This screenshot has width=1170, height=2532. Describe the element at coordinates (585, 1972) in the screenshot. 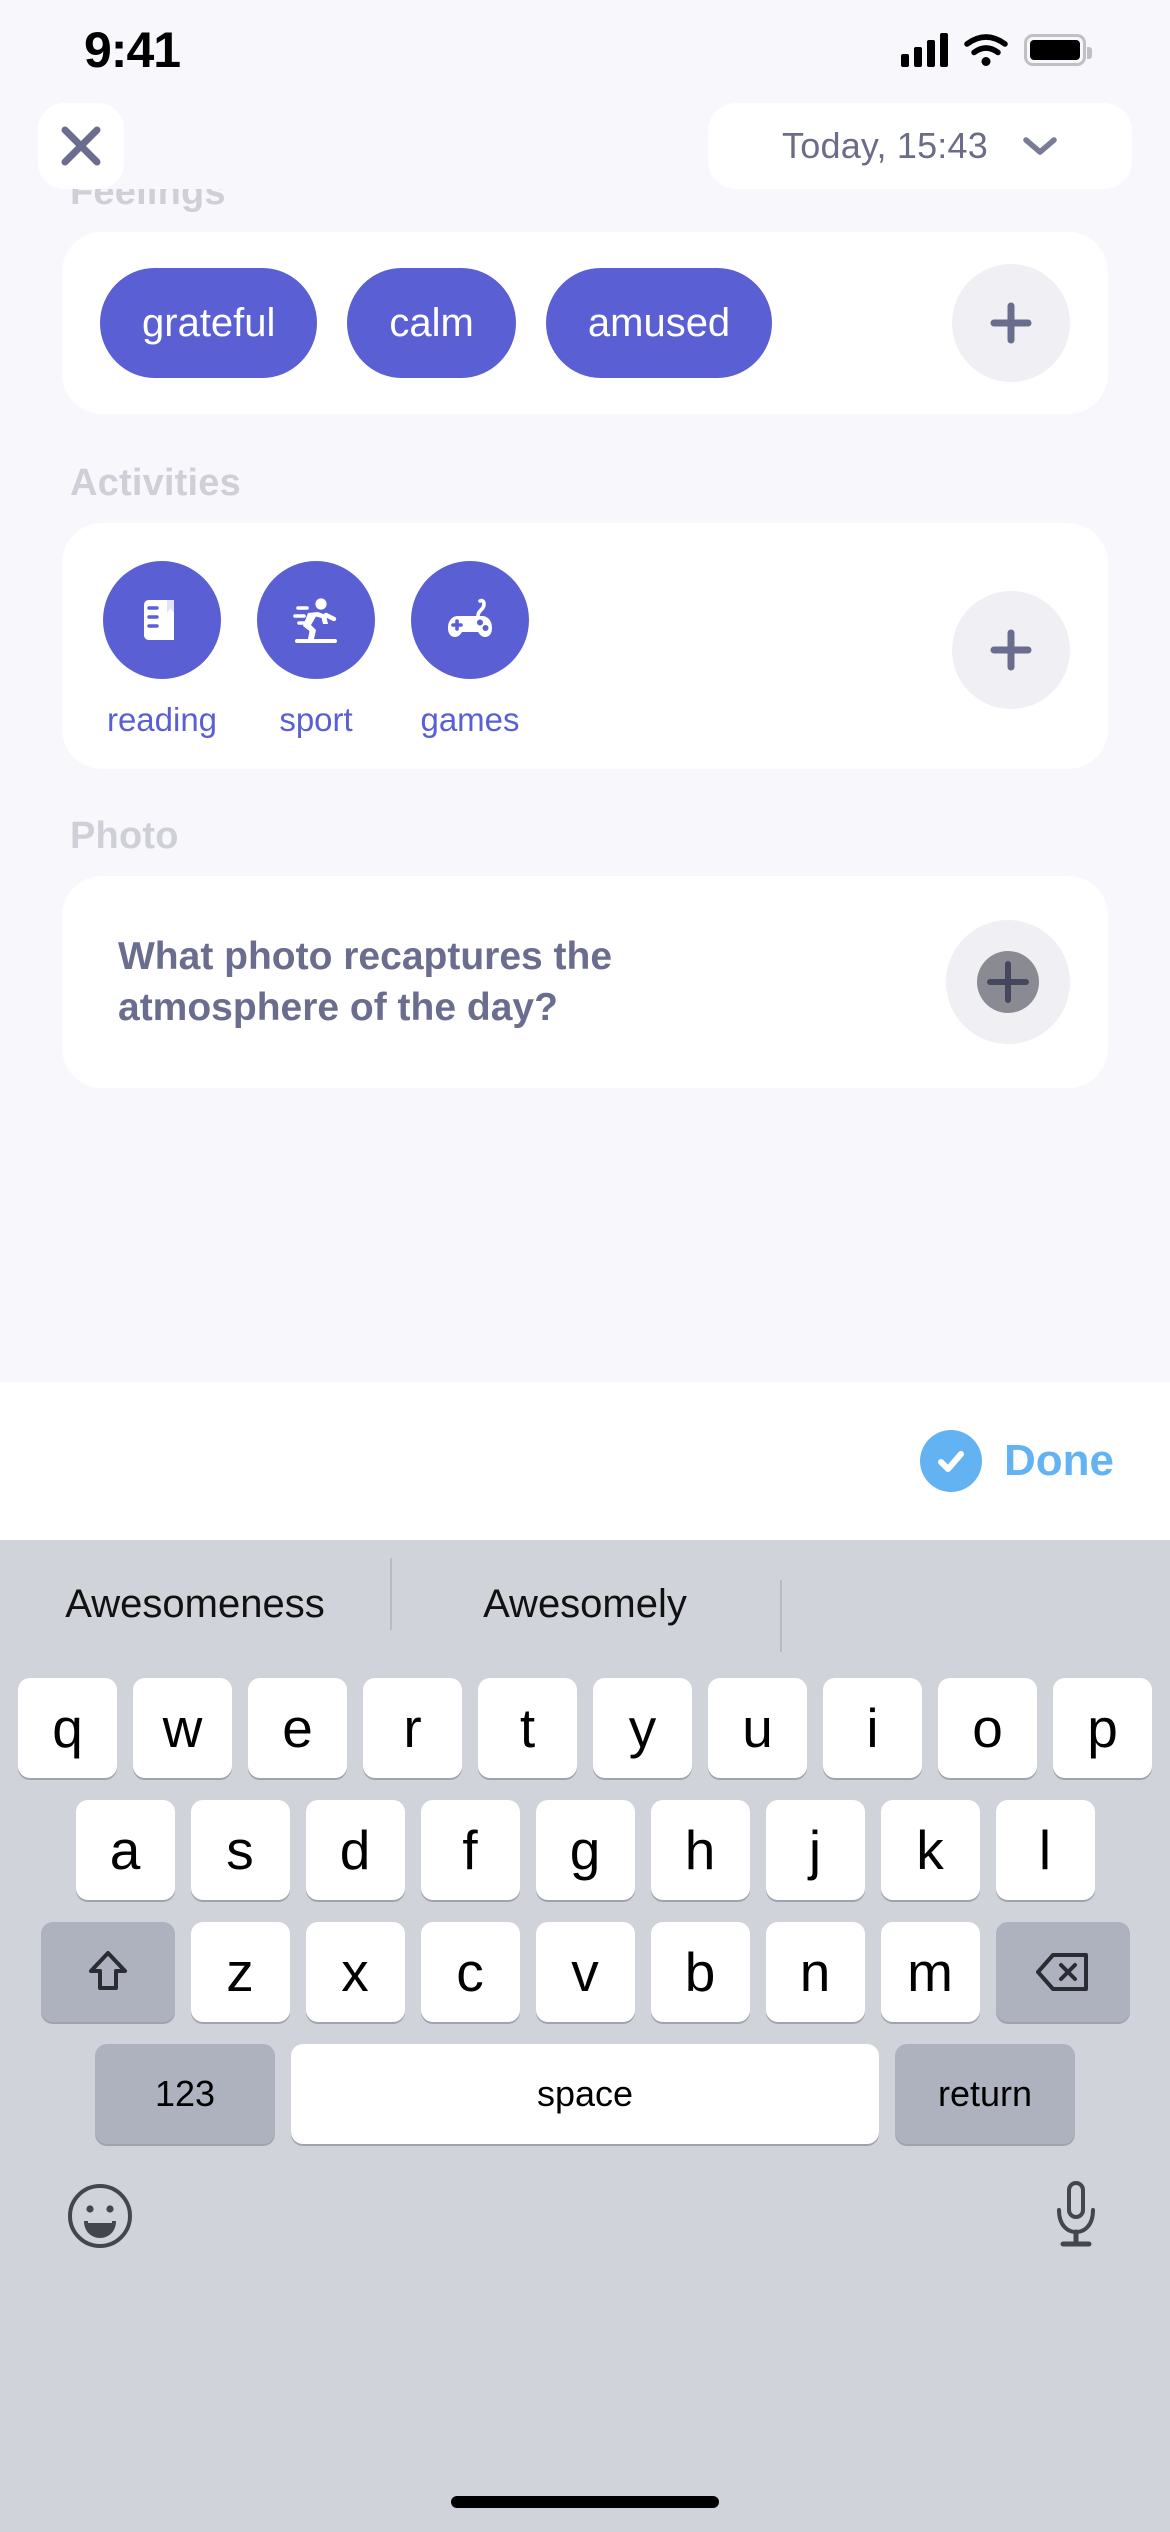

I see `key-v: v` at that location.